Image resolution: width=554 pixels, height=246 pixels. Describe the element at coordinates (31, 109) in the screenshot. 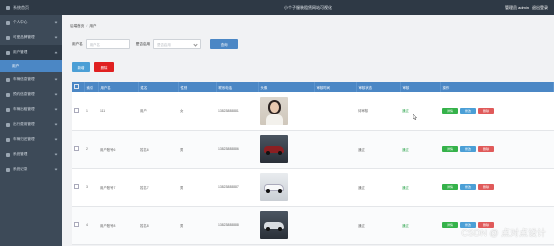

I see `sidebar-item-rentals: 车辆出租管理` at that location.